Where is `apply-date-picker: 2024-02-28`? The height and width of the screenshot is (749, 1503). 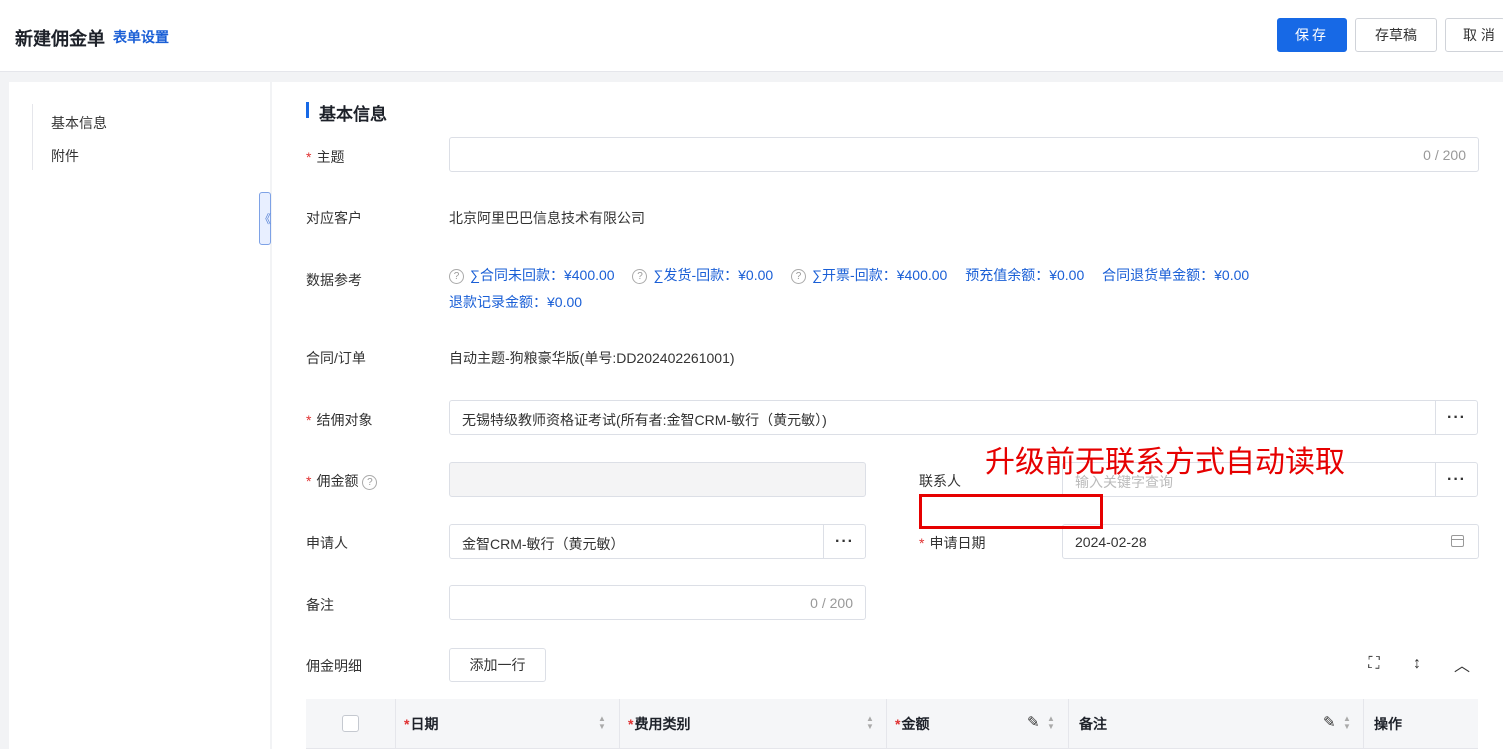 apply-date-picker: 2024-02-28 is located at coordinates (1270, 541).